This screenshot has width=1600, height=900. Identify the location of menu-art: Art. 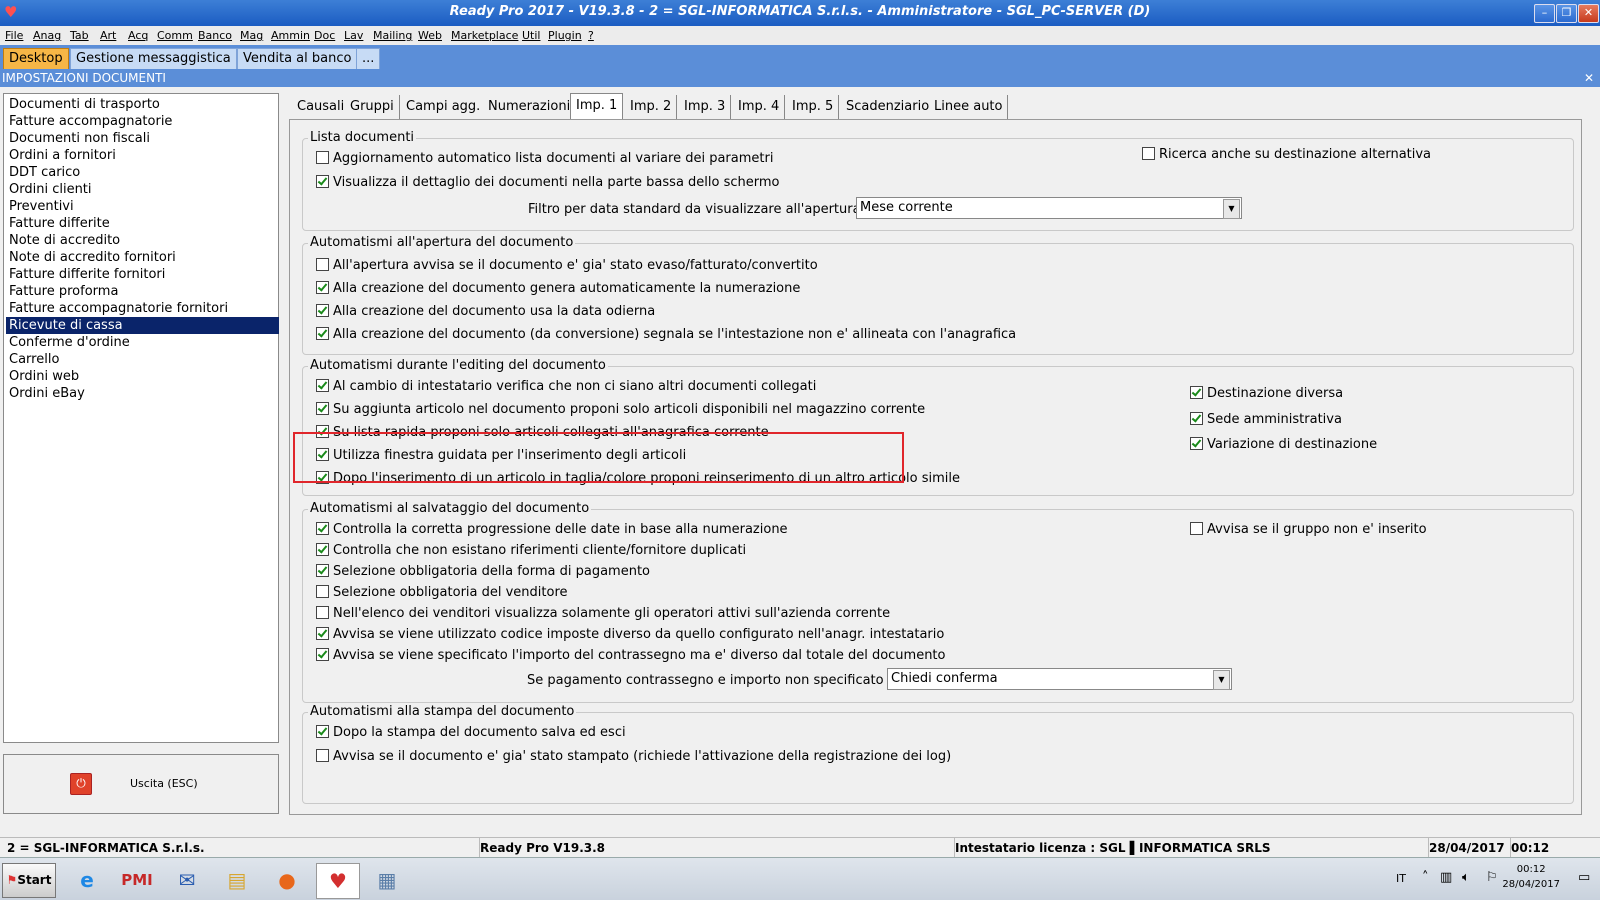
(108, 35).